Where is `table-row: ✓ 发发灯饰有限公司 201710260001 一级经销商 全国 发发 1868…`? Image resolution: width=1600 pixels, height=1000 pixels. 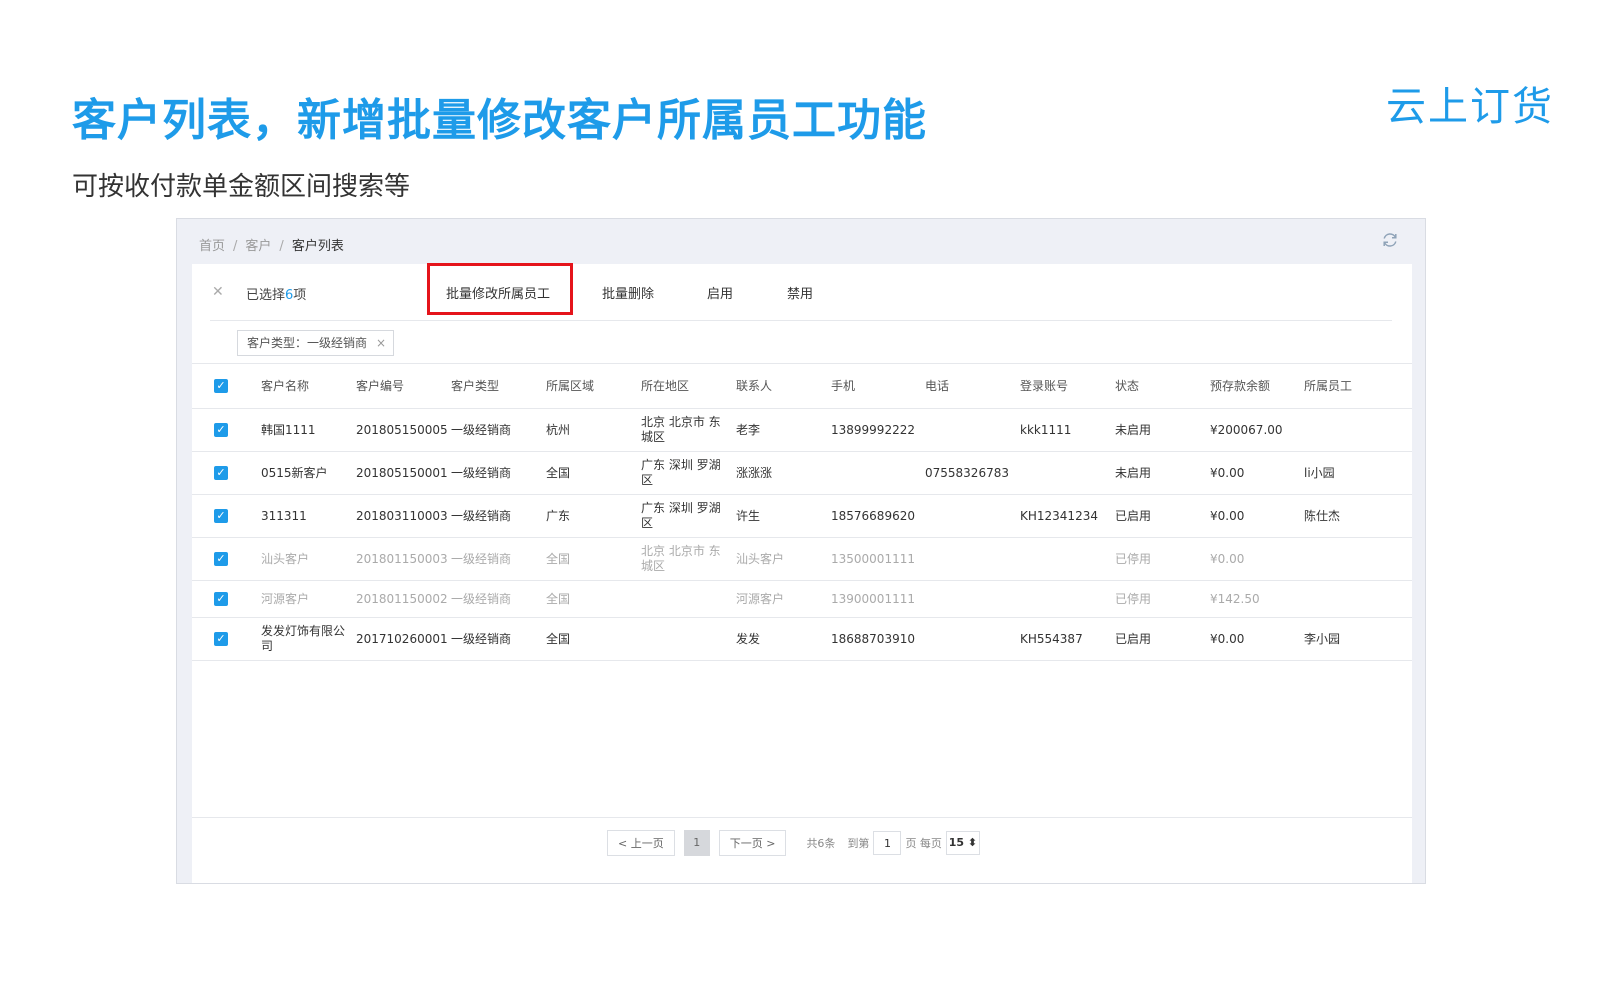 table-row: ✓ 发发灯饰有限公司 201710260001 一级经销商 全国 发发 1868… is located at coordinates (802, 639).